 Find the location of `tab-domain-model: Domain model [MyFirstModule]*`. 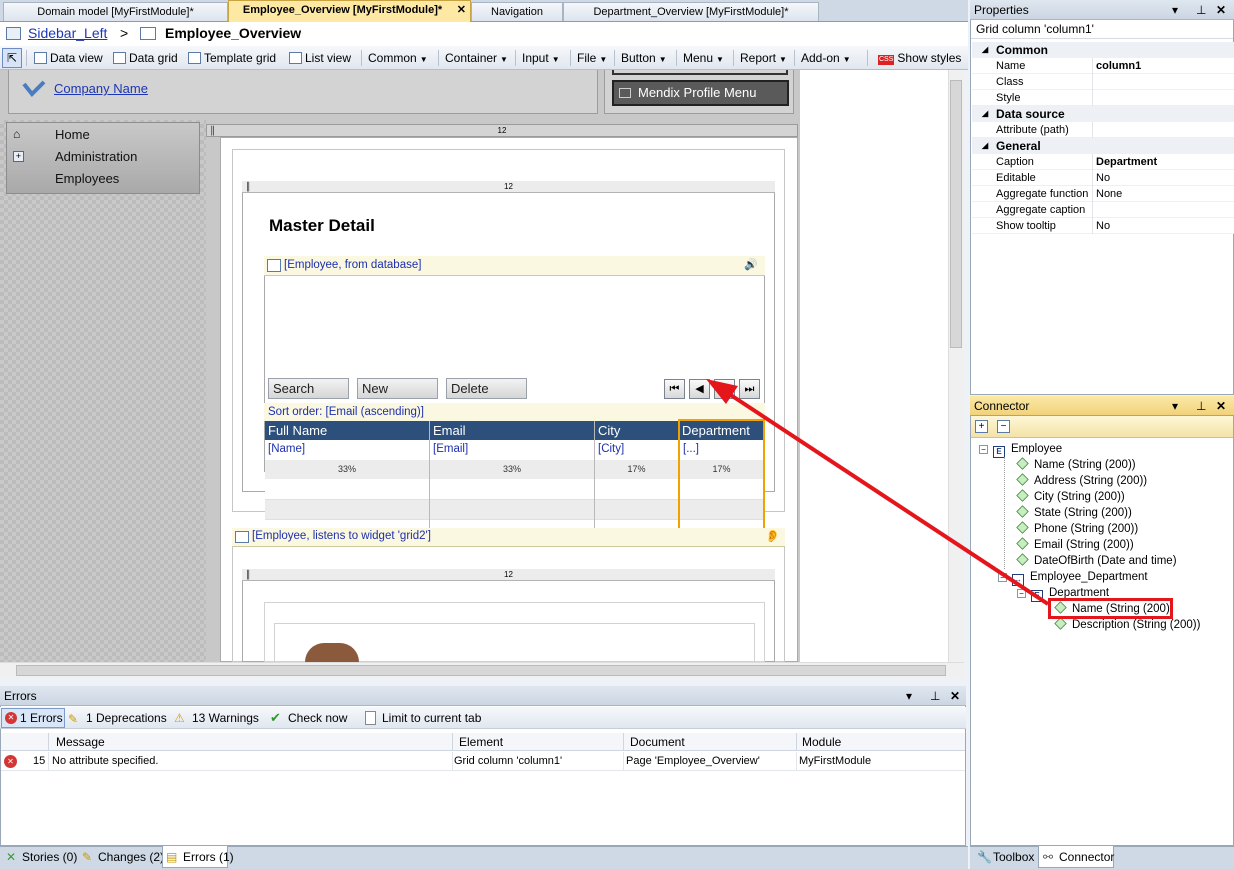

tab-domain-model: Domain model [MyFirstModule]* is located at coordinates (115, 11).